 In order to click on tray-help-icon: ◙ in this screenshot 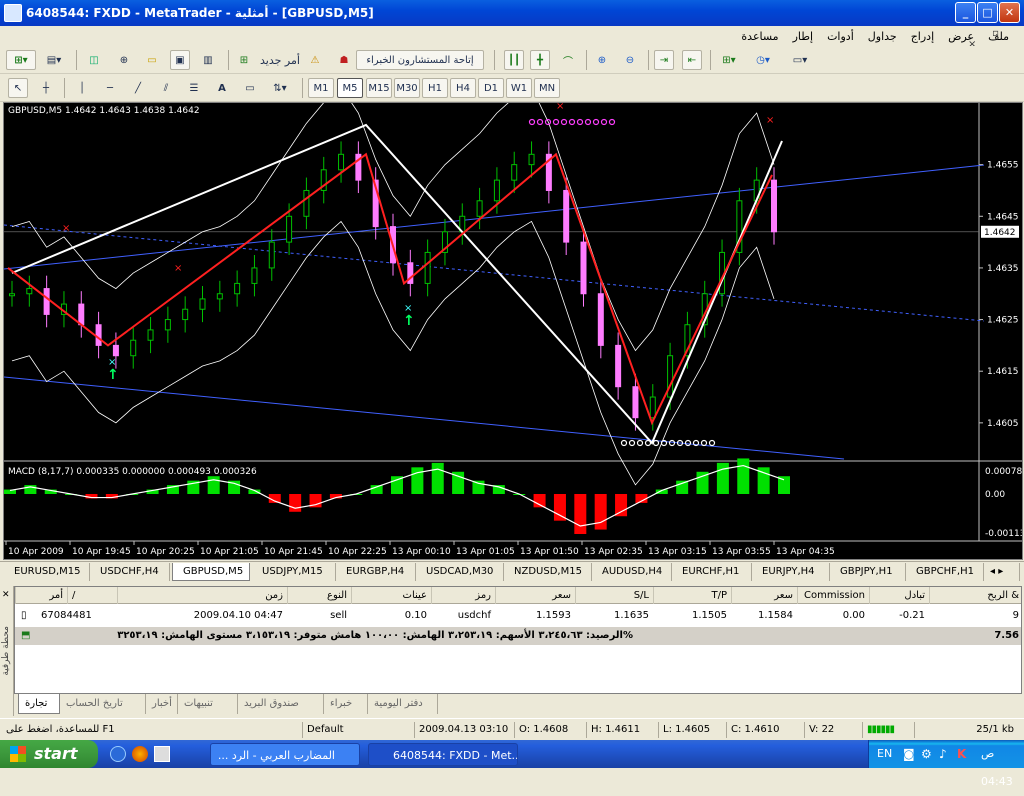, I will do `click(909, 754)`.